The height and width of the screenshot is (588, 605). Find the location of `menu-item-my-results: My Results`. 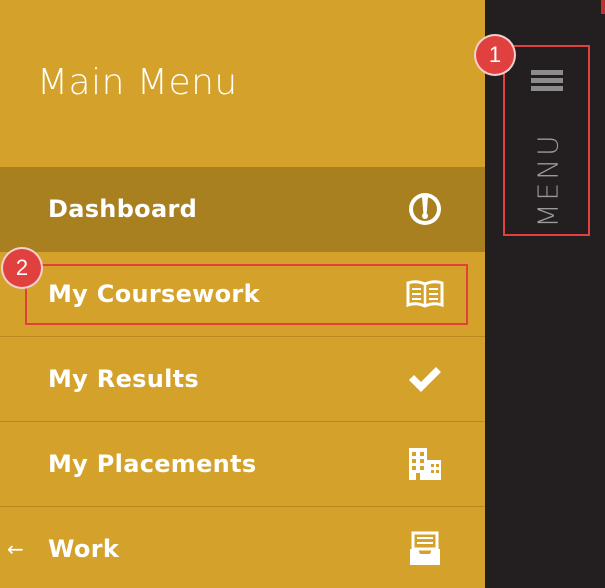

menu-item-my-results: My Results is located at coordinates (242, 379).